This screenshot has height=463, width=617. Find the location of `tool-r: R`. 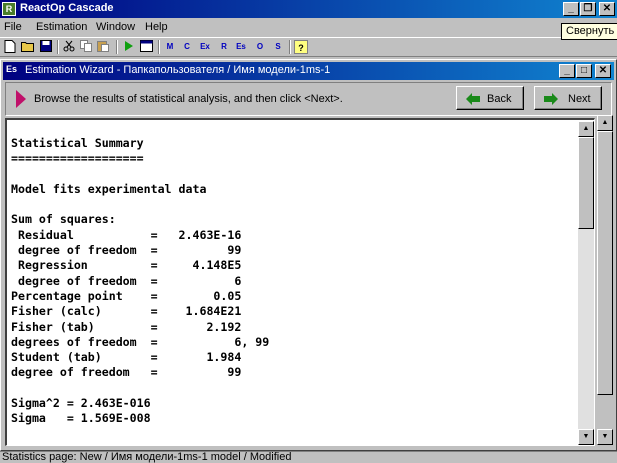

tool-r: R is located at coordinates (224, 47).